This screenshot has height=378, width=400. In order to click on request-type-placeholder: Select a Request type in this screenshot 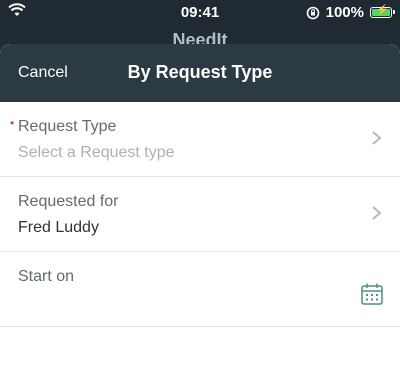, I will do `click(96, 152)`.